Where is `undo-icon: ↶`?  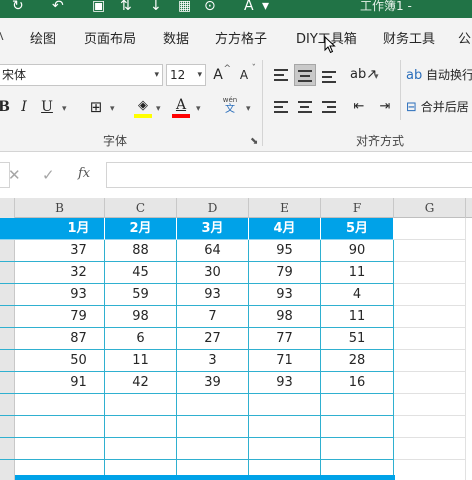
undo-icon: ↶ is located at coordinates (58, 8).